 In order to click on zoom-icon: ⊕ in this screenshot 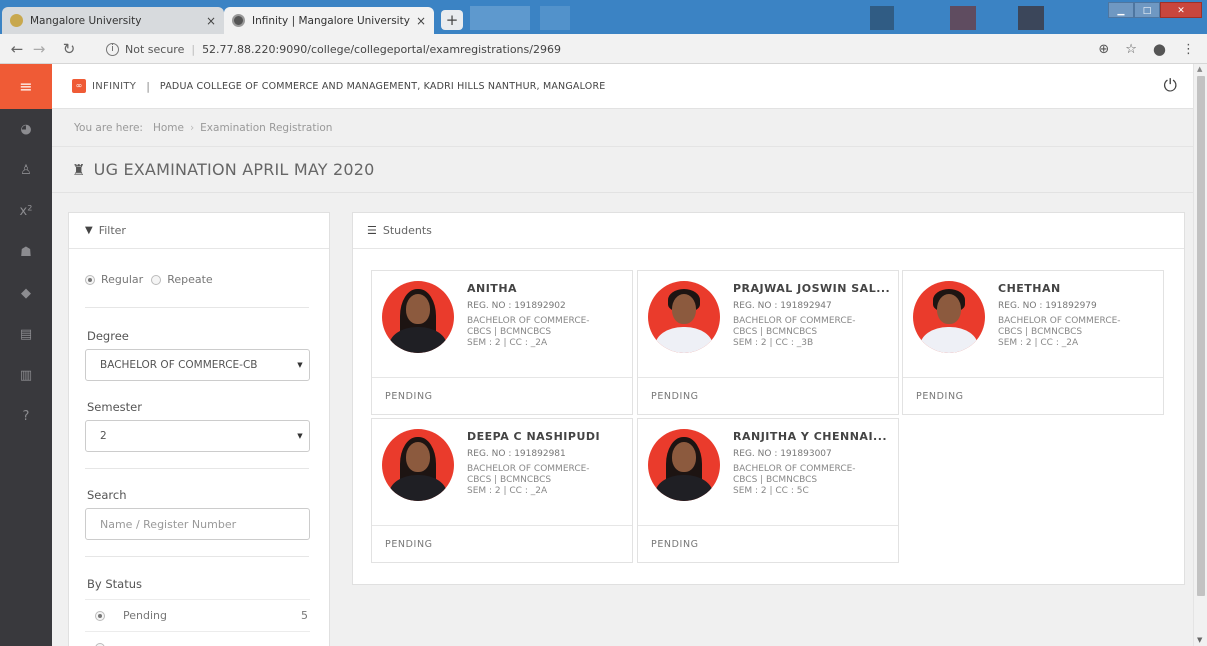, I will do `click(1103, 49)`.